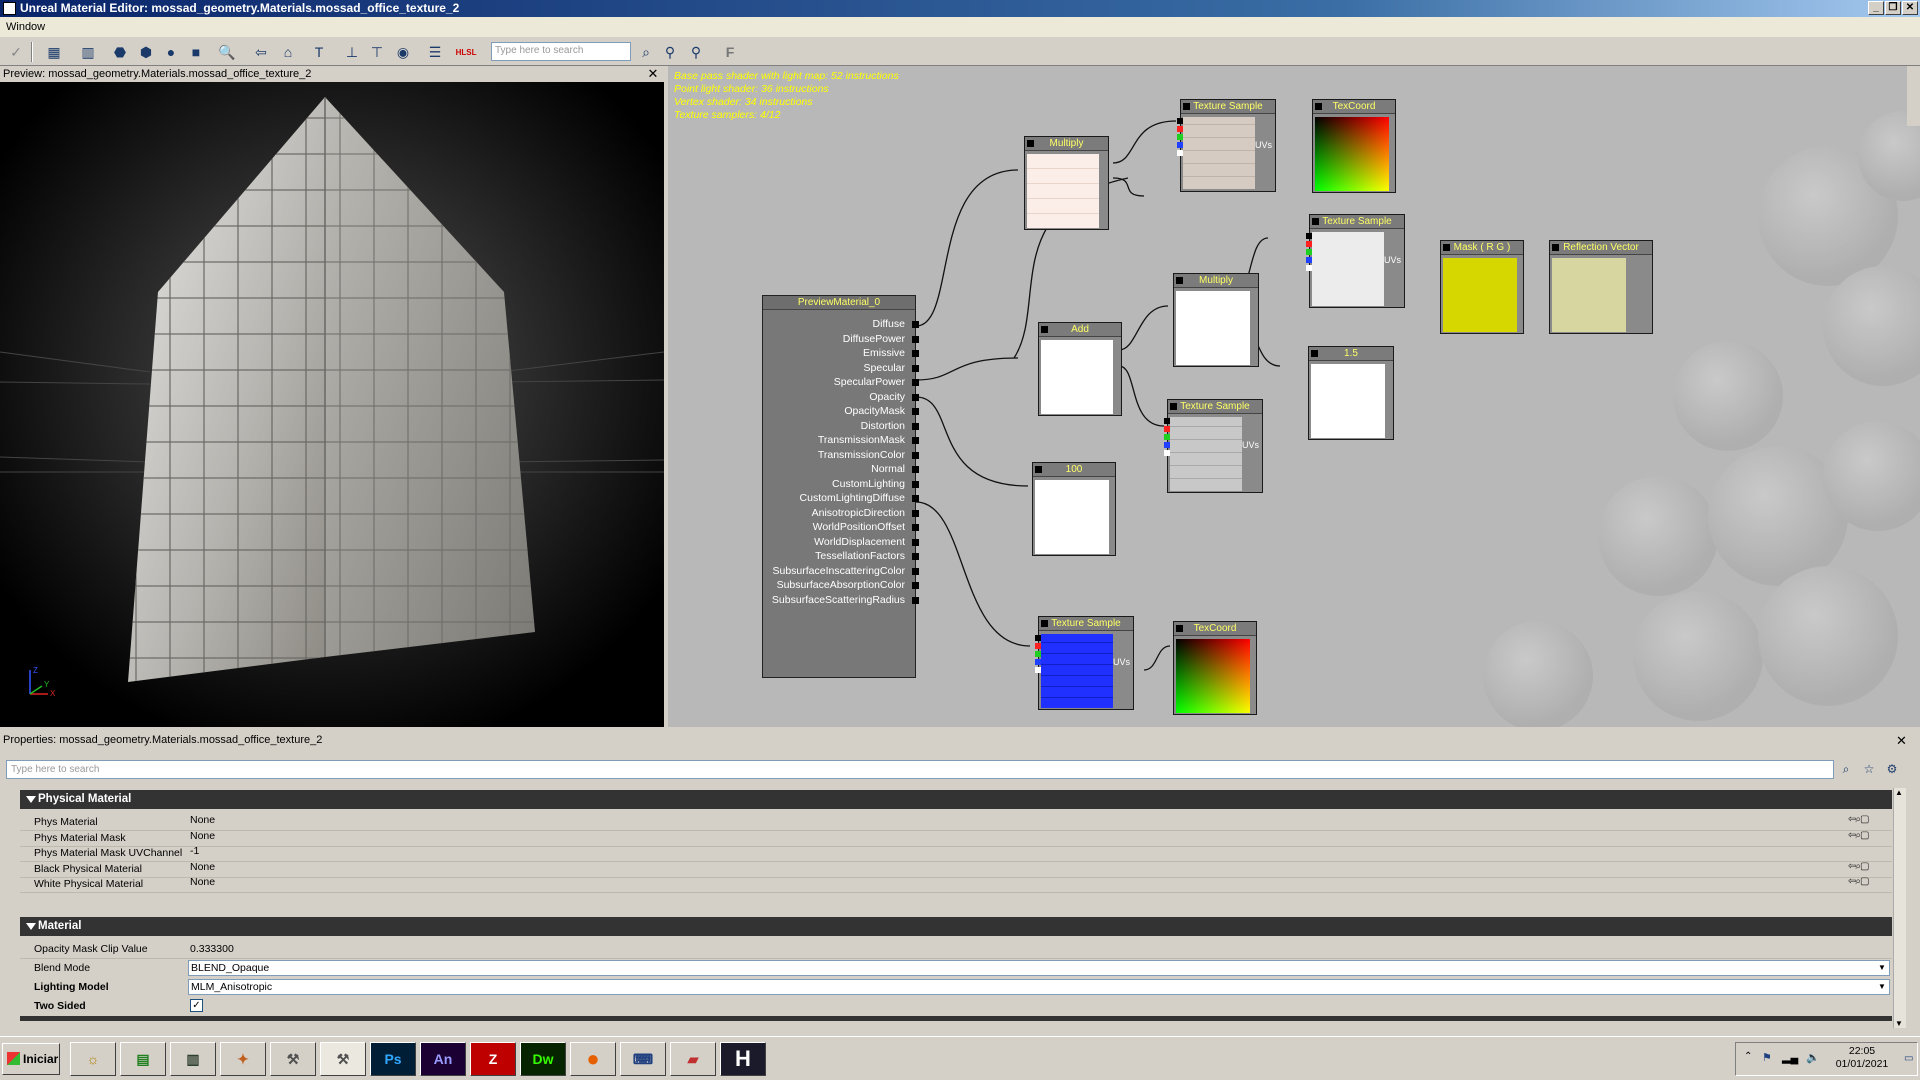  Describe the element at coordinates (1482, 287) in the screenshot. I see `node-mask-rg: Mask ( R G )` at that location.